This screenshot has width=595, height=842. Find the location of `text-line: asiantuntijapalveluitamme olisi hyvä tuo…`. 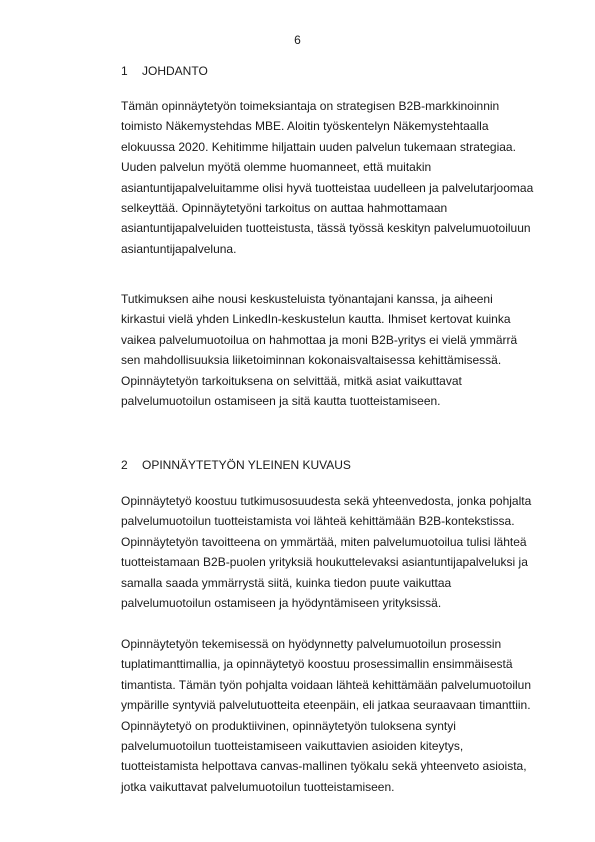

text-line: asiantuntijapalveluitamme olisi hyvä tuo… is located at coordinates (327, 187).